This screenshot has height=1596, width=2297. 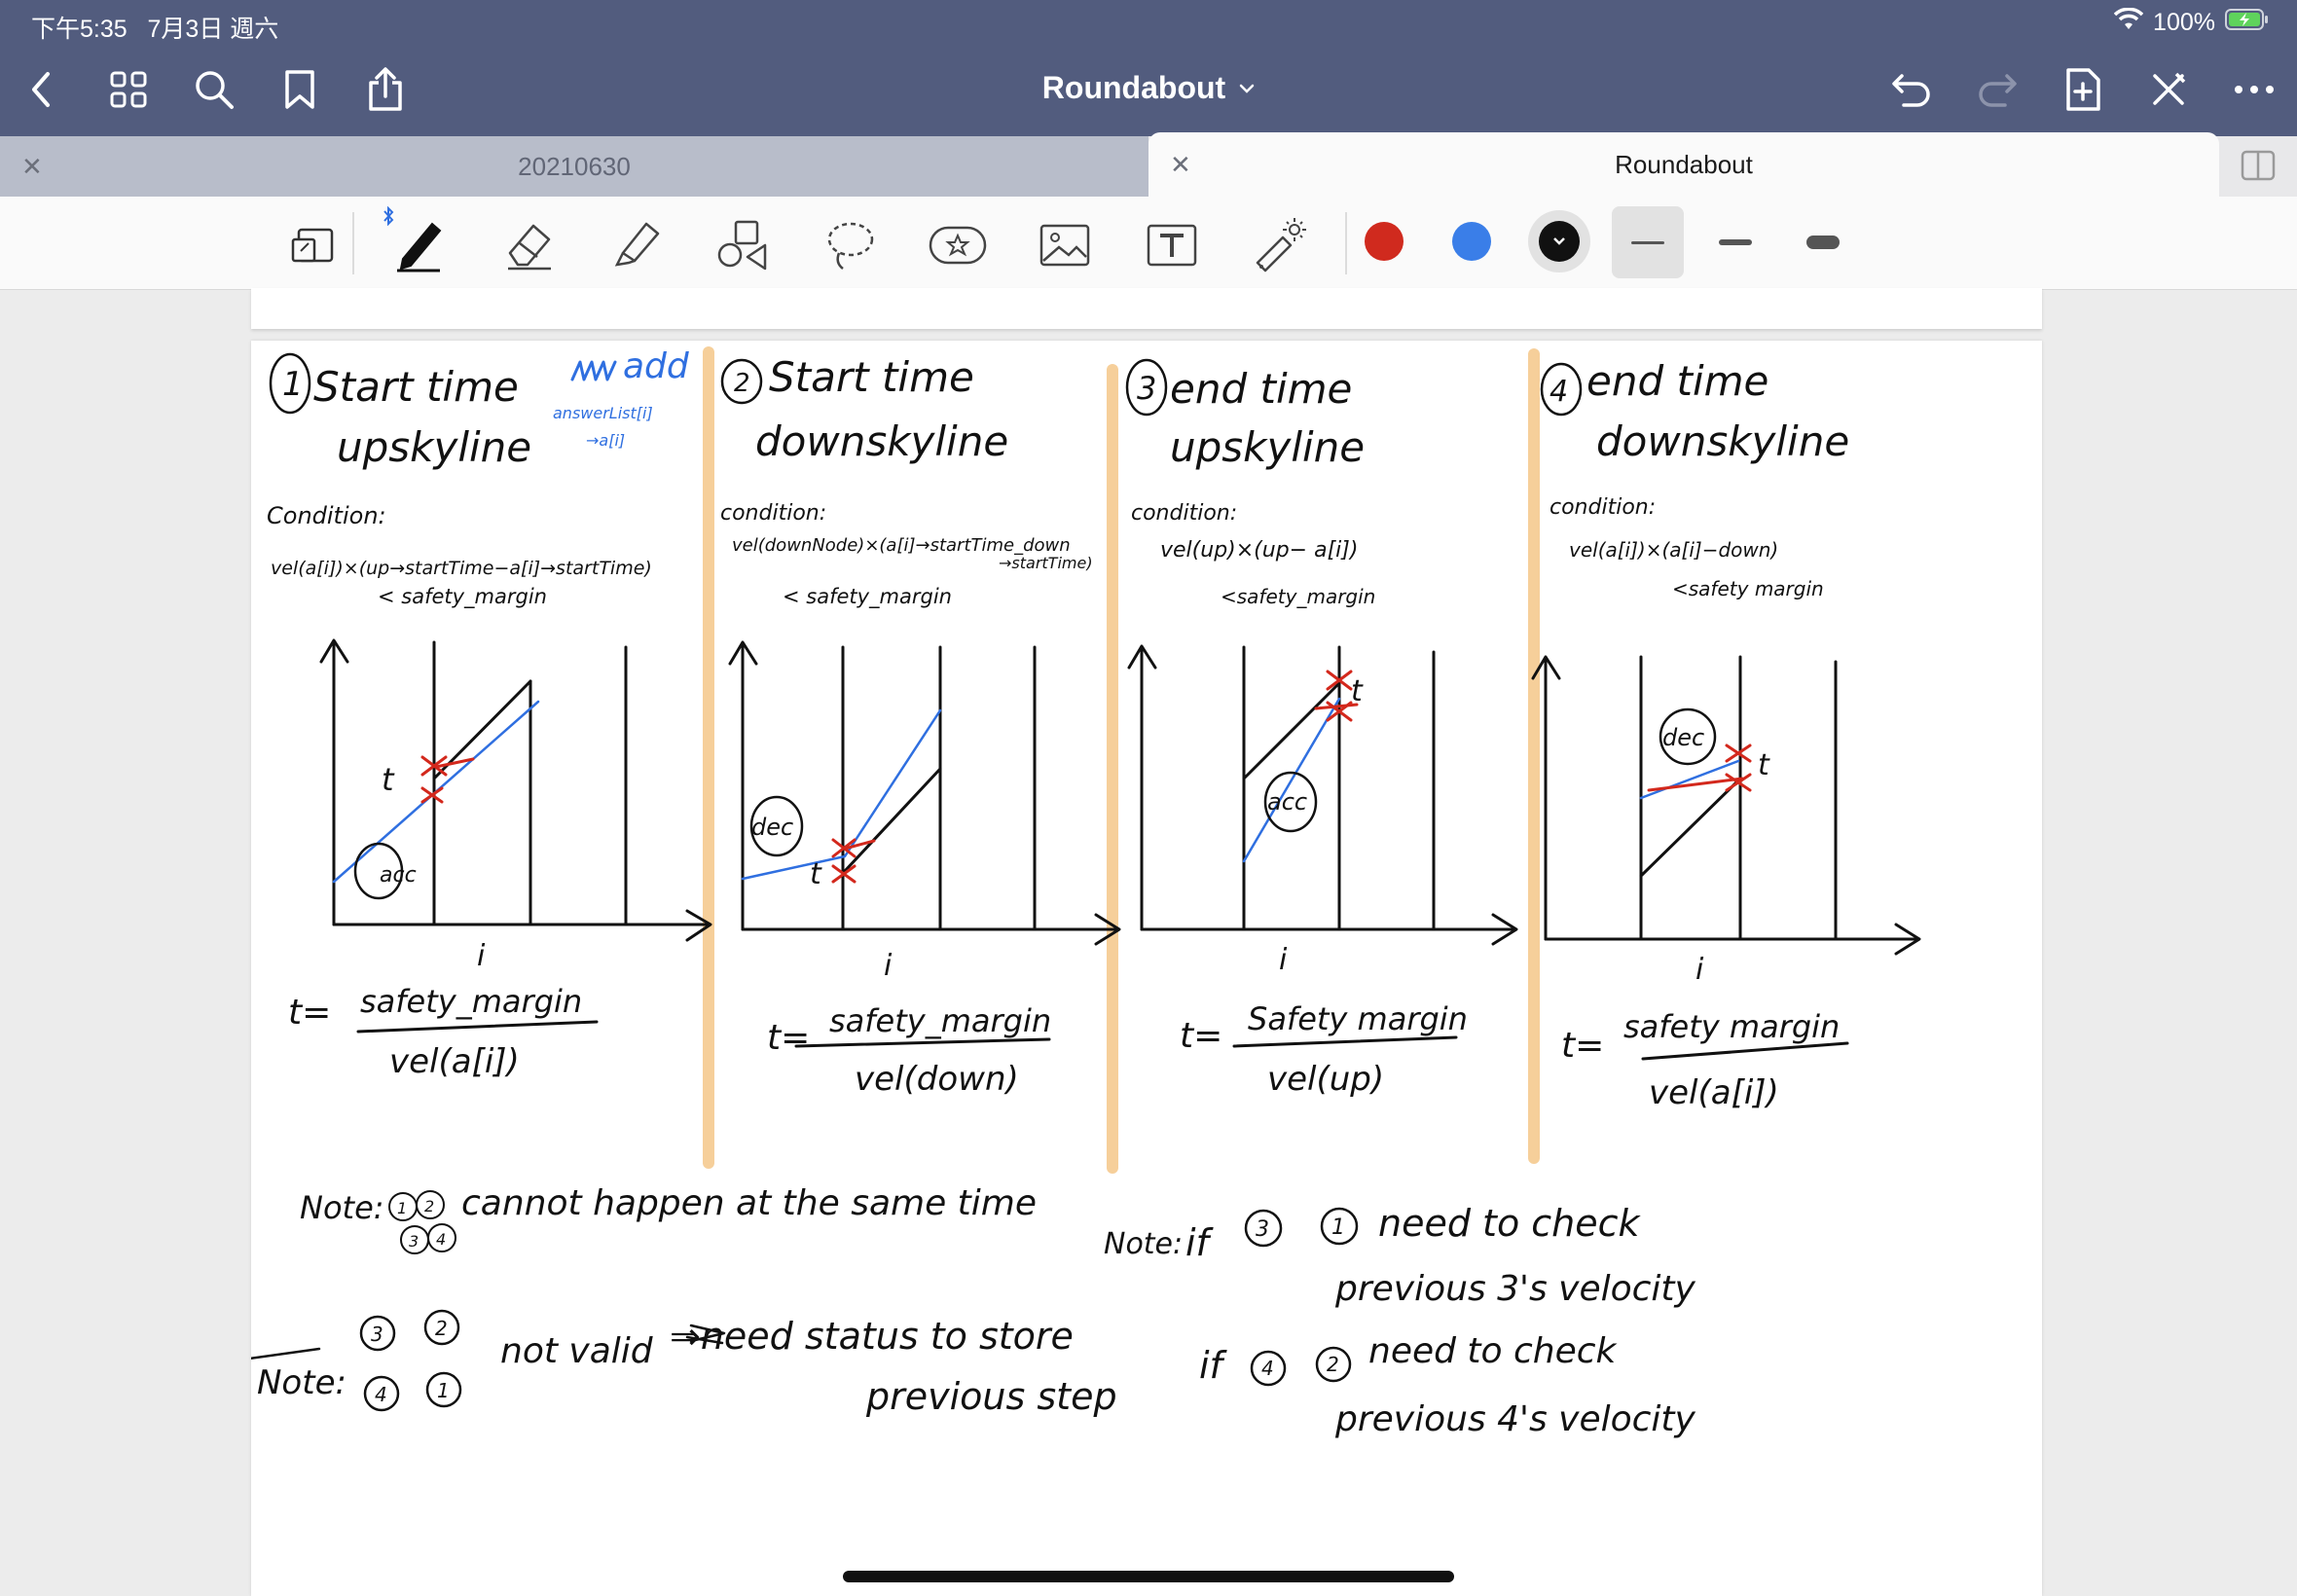 What do you see at coordinates (414, 1241) in the screenshot?
I see `note-1-circle-3: 3` at bounding box center [414, 1241].